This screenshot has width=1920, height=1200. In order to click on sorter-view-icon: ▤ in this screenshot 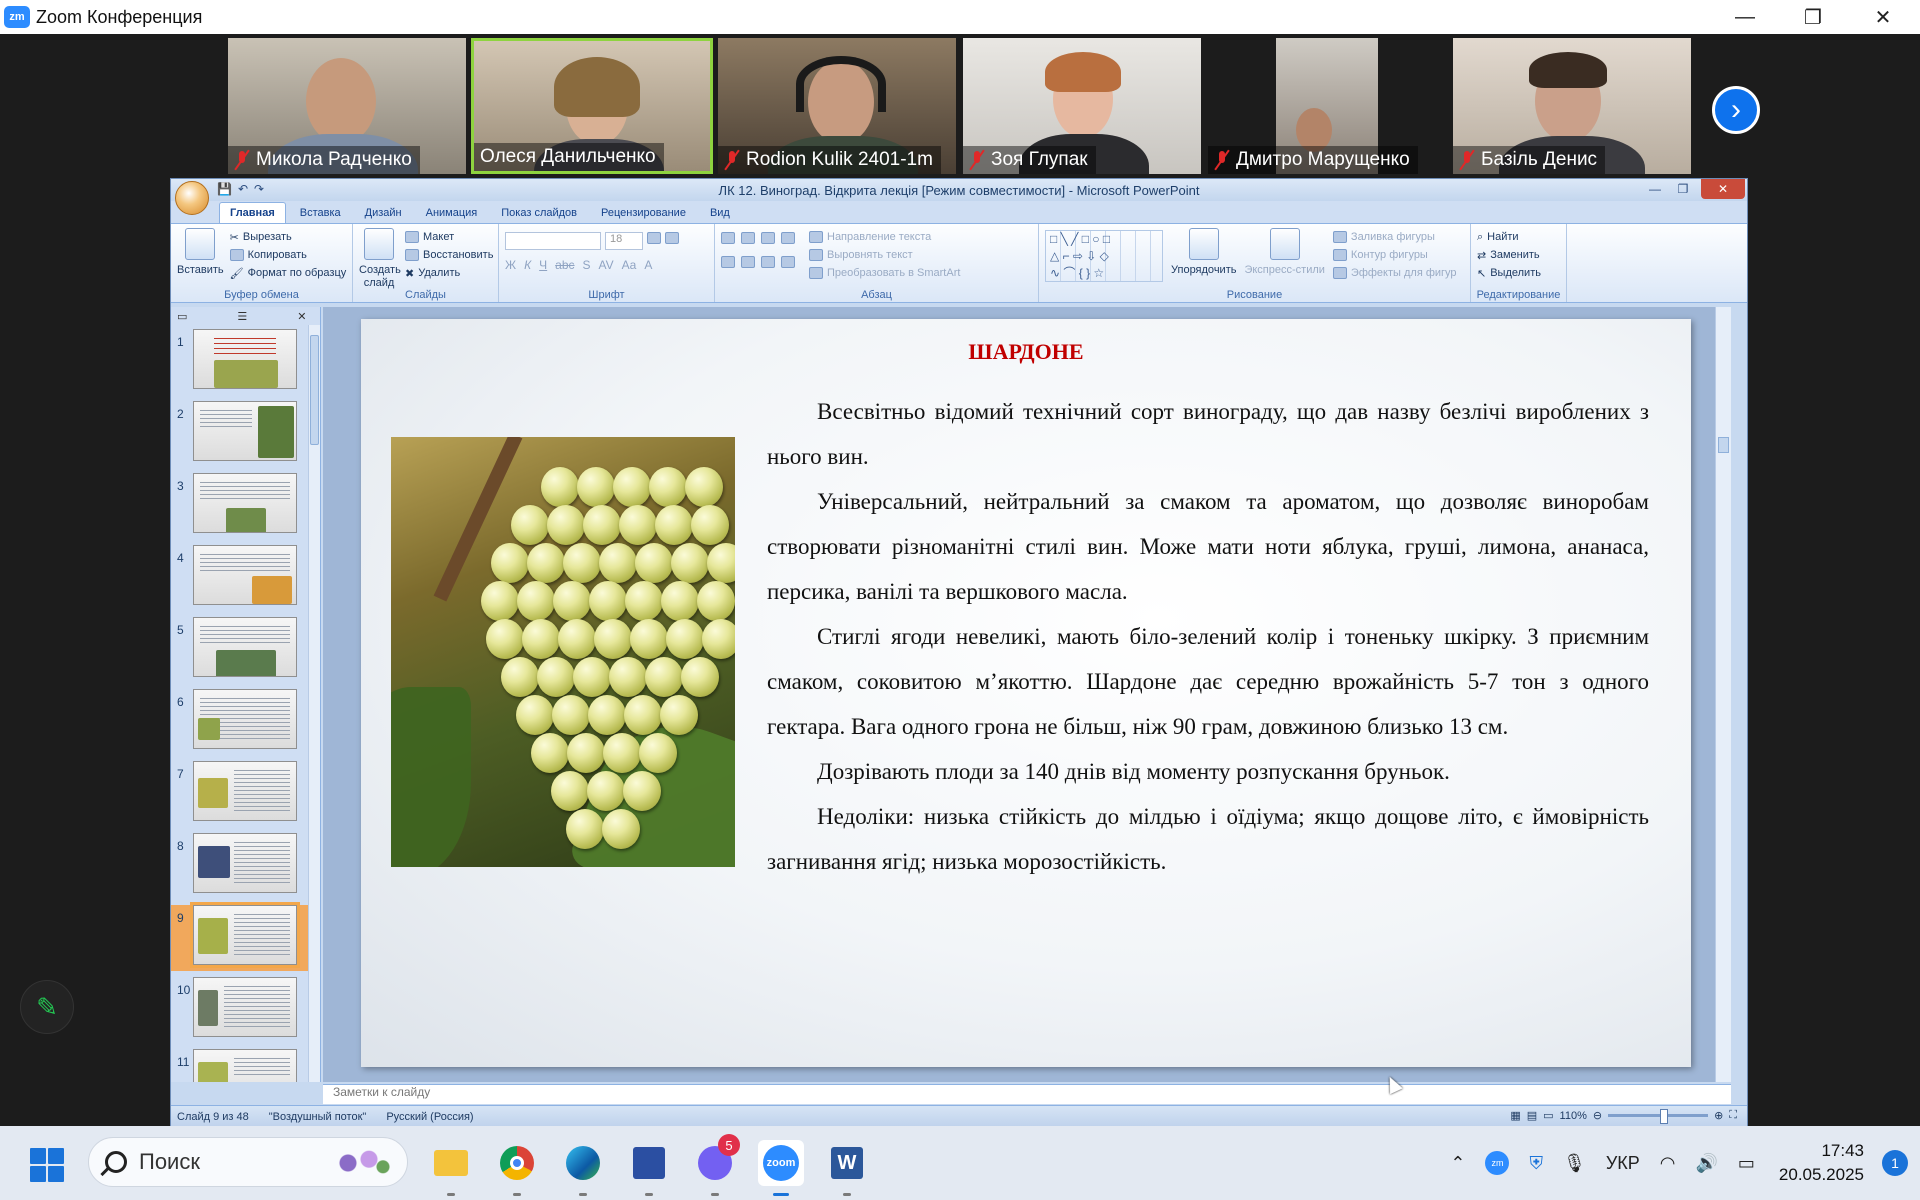, I will do `click(1532, 1115)`.